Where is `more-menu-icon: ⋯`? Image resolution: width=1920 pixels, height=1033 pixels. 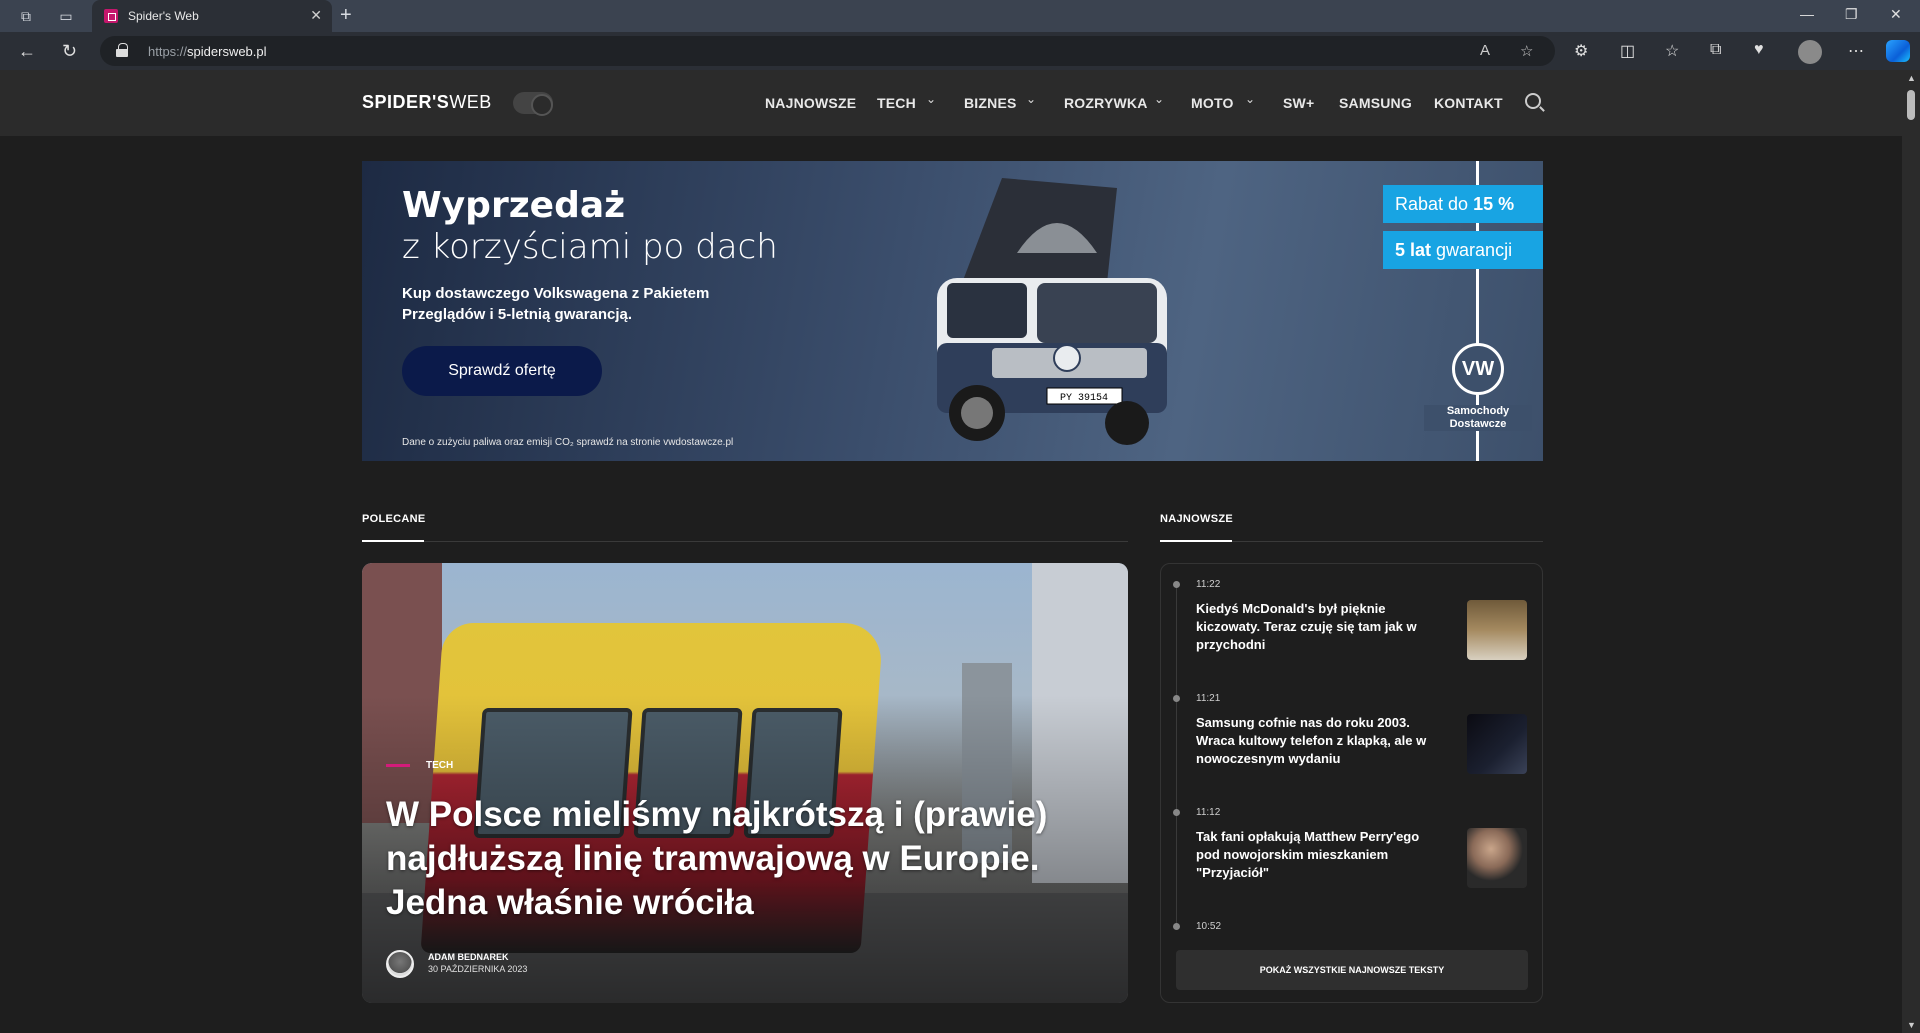
more-menu-icon: ⋯ is located at coordinates (1856, 51).